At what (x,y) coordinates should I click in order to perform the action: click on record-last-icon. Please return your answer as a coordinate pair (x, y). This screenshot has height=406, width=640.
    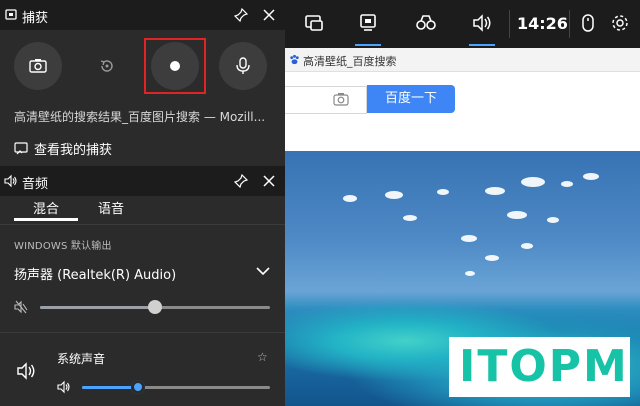
    Looking at the image, I should click on (106, 66).